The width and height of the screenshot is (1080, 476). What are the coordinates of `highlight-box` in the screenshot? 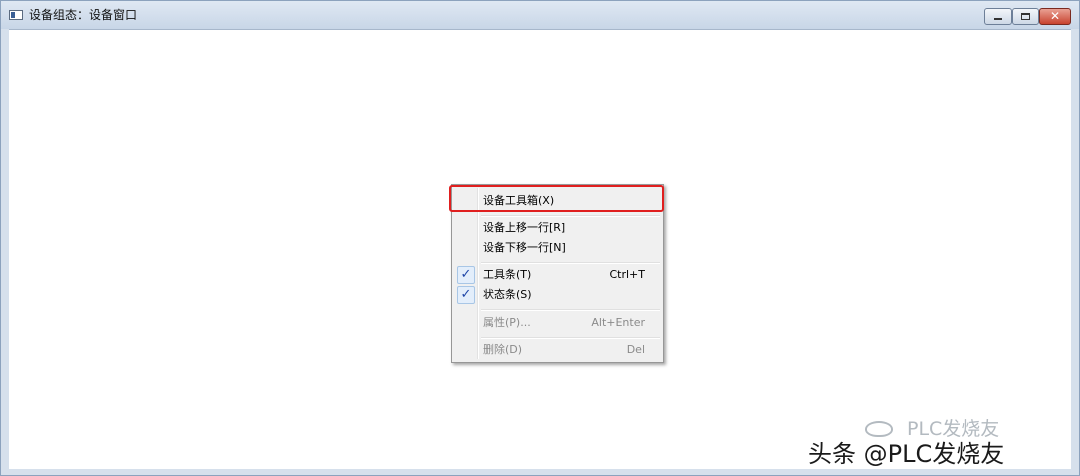 It's located at (556, 198).